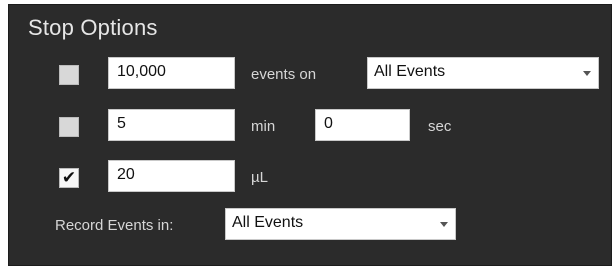  I want to click on events-count-input: 10,000, so click(171, 73).